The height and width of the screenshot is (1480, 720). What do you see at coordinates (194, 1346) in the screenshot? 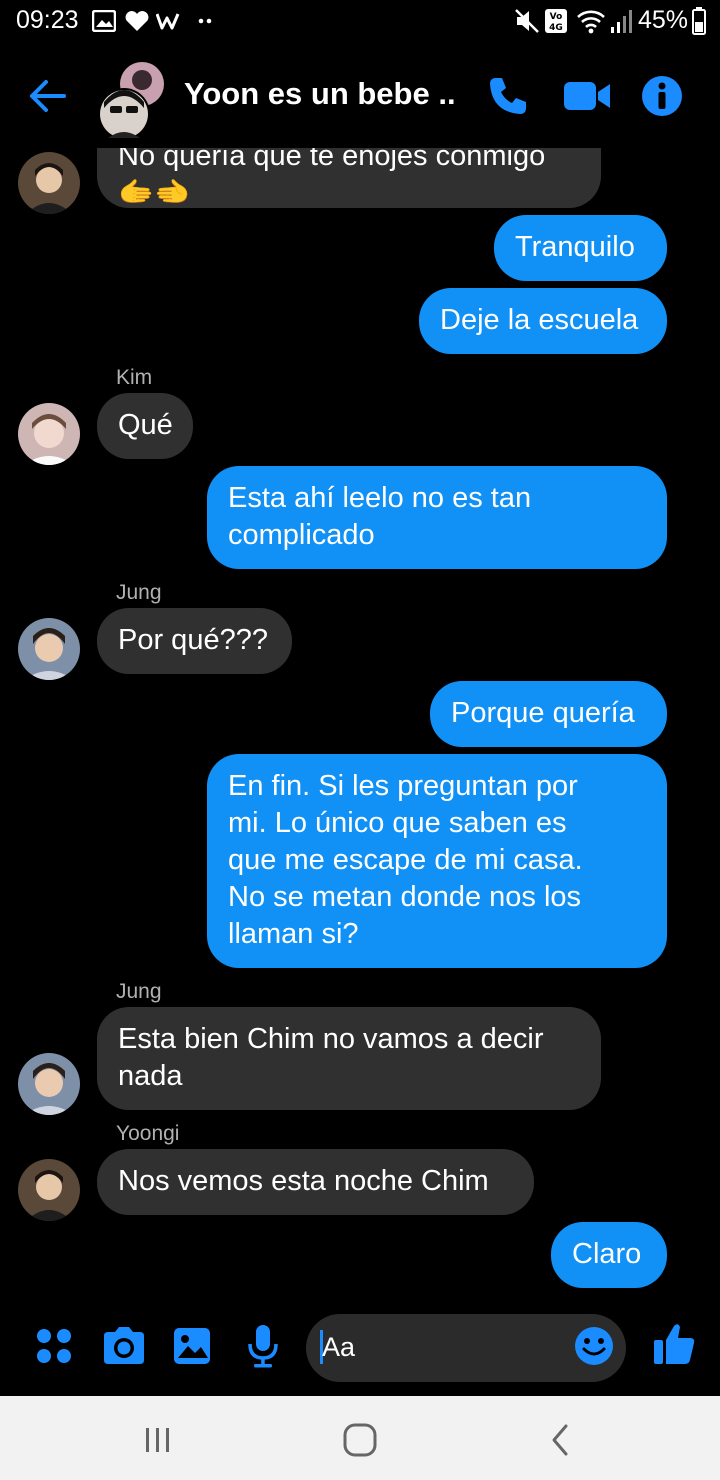
I see `image-icon` at bounding box center [194, 1346].